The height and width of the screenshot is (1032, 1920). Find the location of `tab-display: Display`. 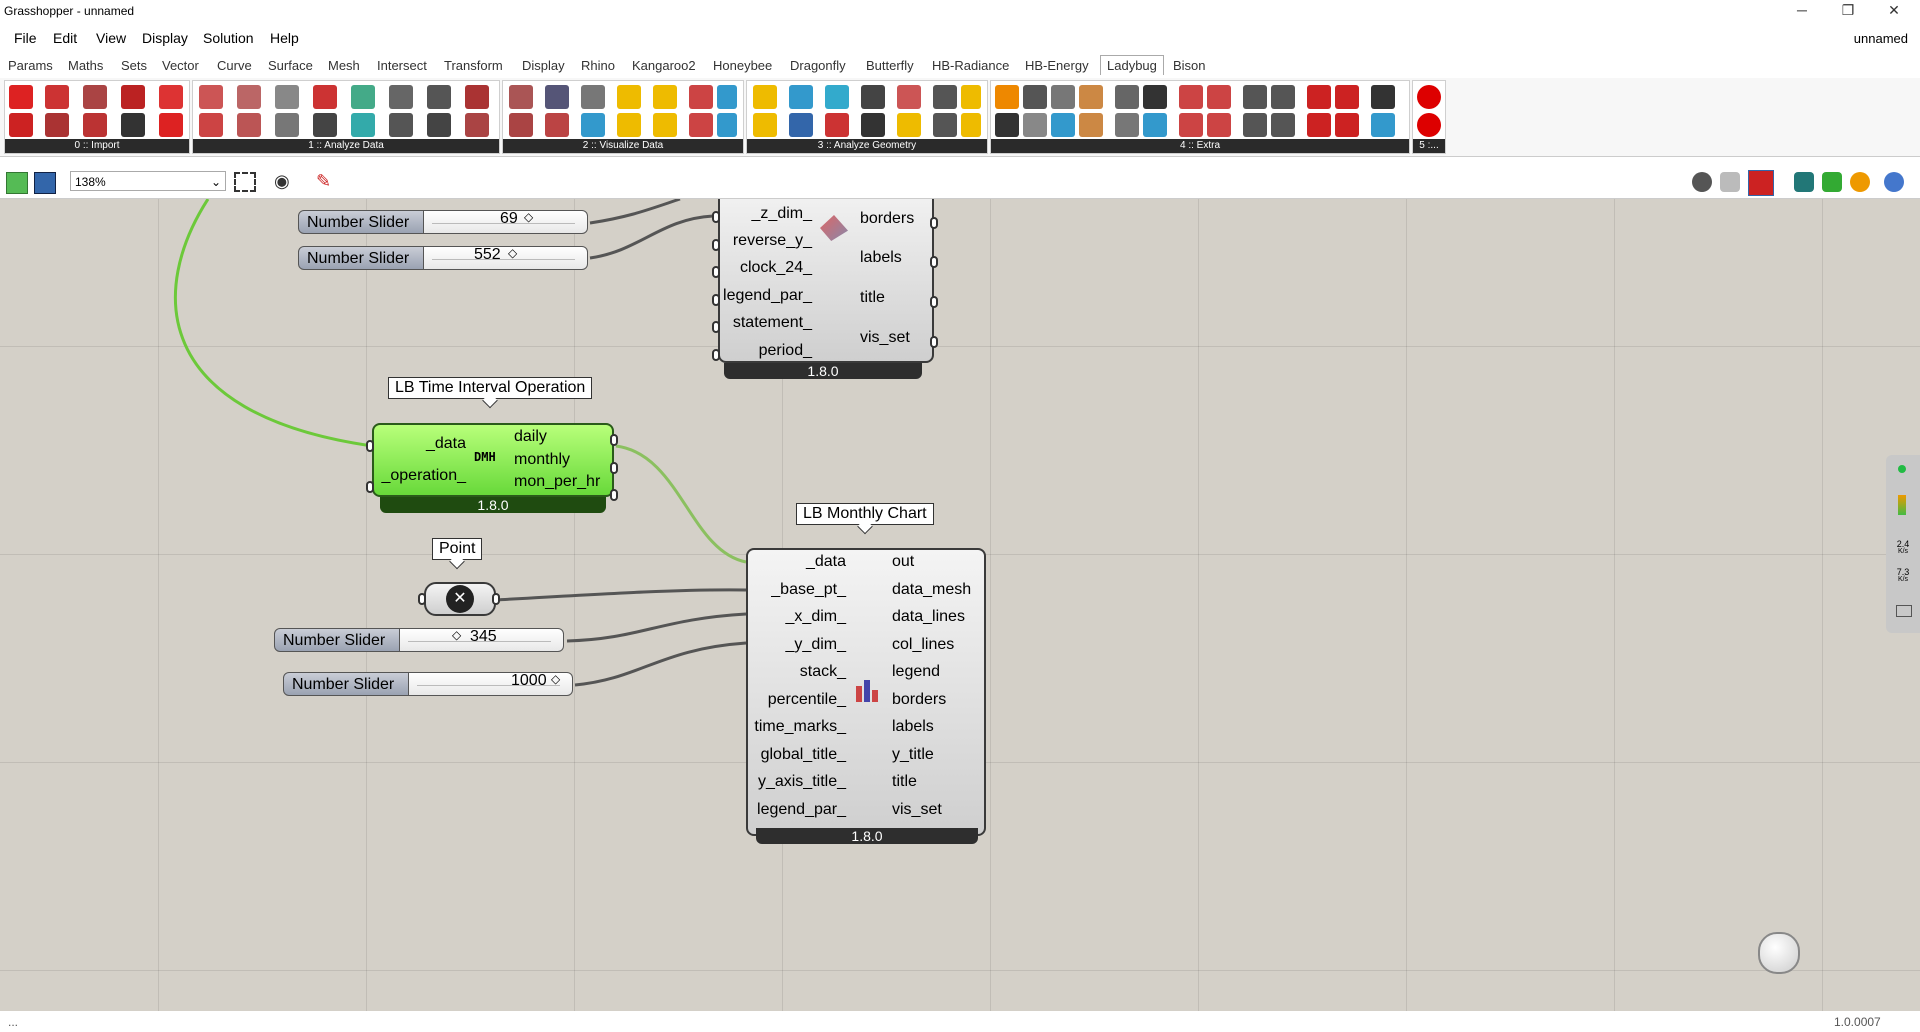

tab-display: Display is located at coordinates (543, 65).